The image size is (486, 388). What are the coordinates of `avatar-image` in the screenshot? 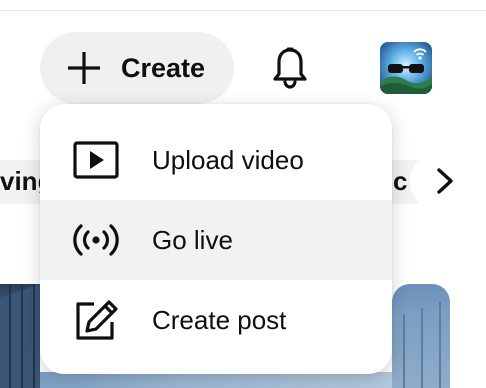 It's located at (406, 68).